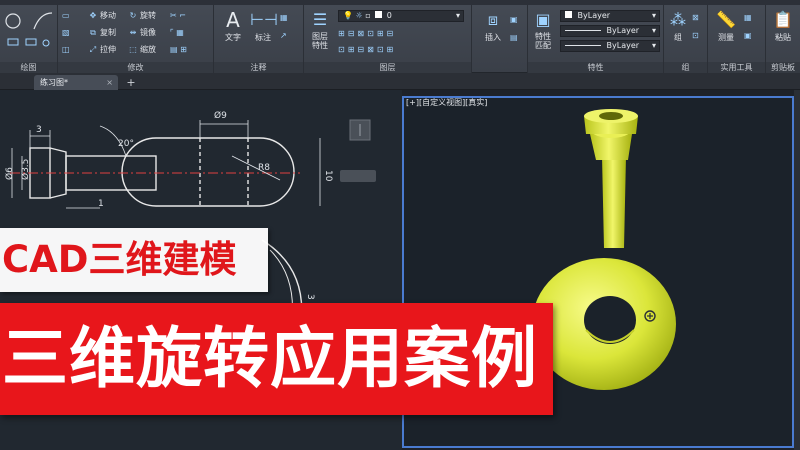 Image resolution: width=800 pixels, height=450 pixels. I want to click on match-properties-button: ▣ 特性 匹配, so click(543, 29).